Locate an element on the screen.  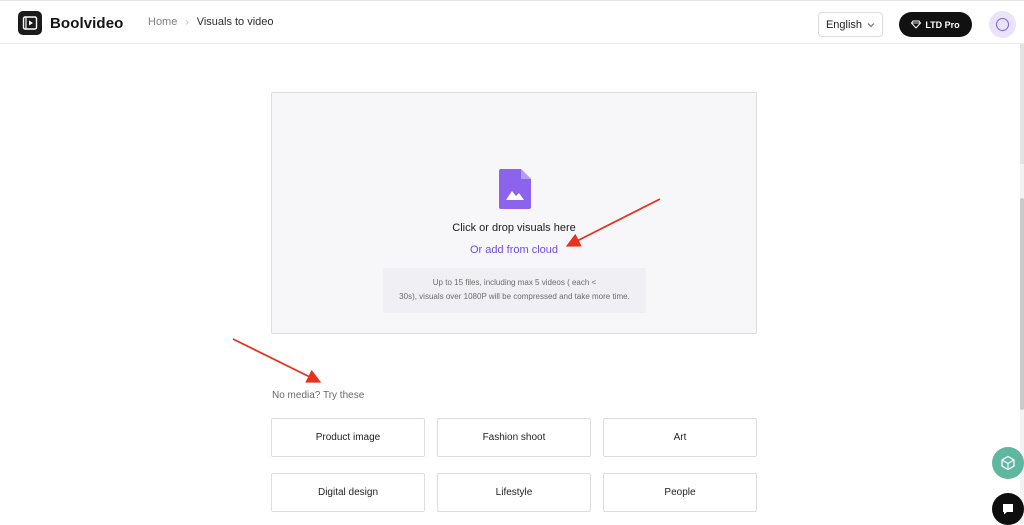
diamond-icon is located at coordinates (916, 24).